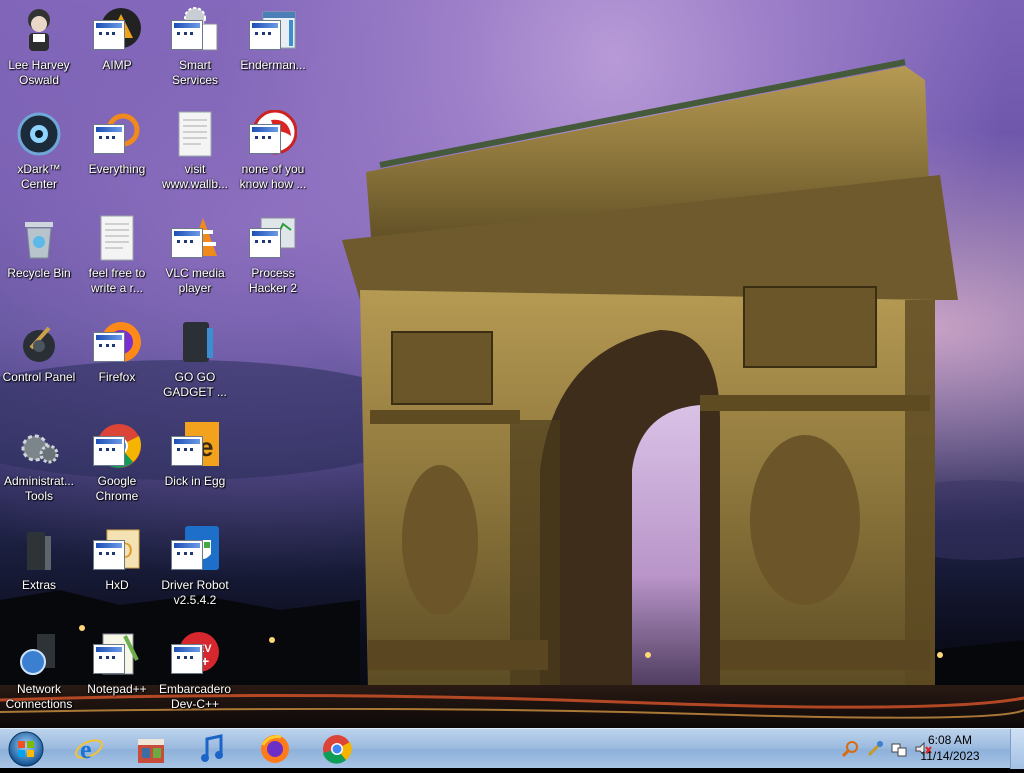  I want to click on desktop-icon-driver-robot: Driver Robot v2.5.4.2, so click(195, 568).